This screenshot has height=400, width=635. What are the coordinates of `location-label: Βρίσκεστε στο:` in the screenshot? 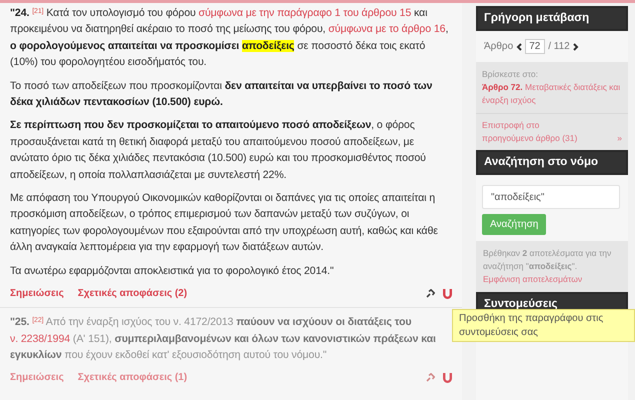 It's located at (511, 74).